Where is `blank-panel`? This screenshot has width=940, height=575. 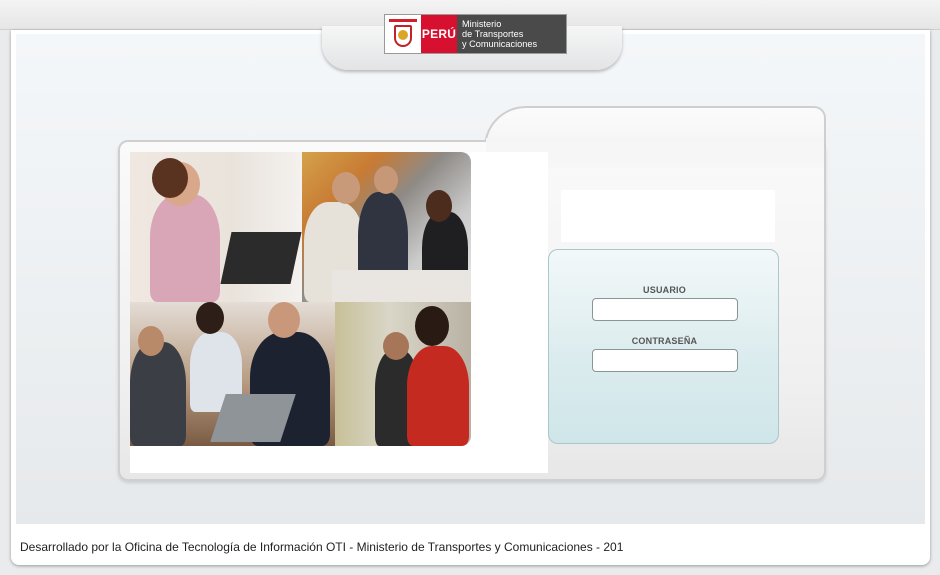
blank-panel is located at coordinates (668, 216).